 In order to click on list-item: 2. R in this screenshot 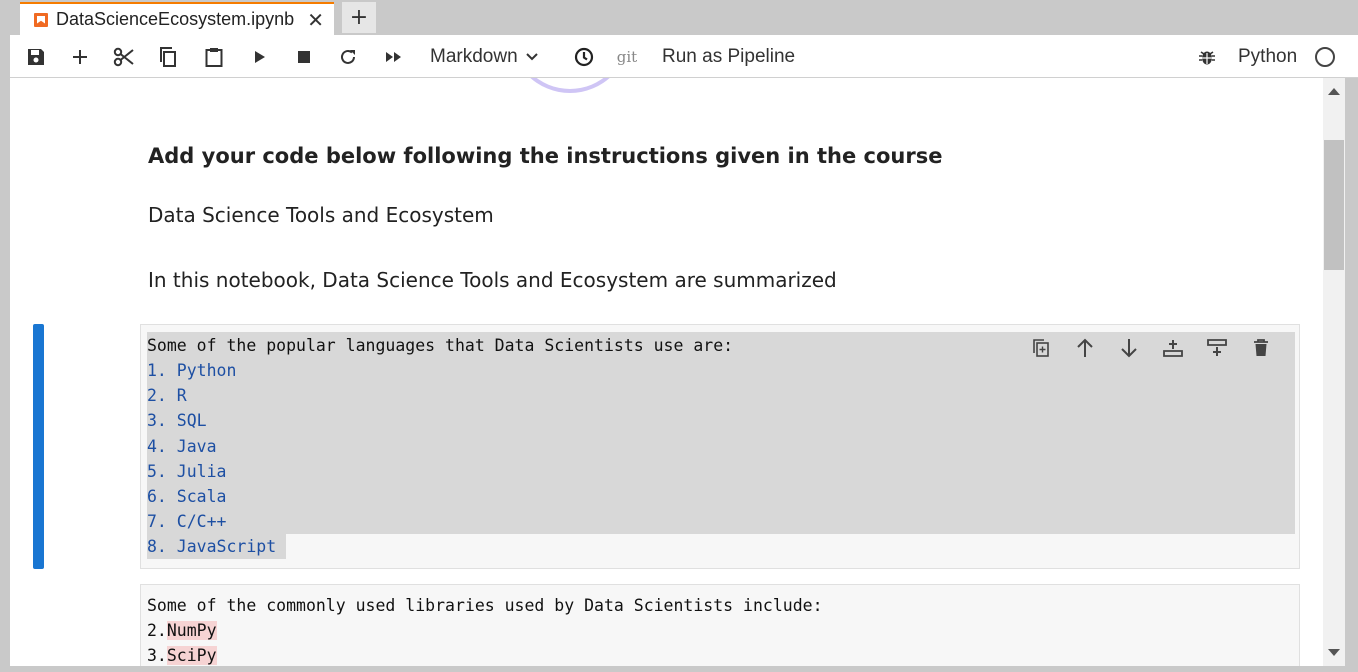, I will do `click(167, 395)`.